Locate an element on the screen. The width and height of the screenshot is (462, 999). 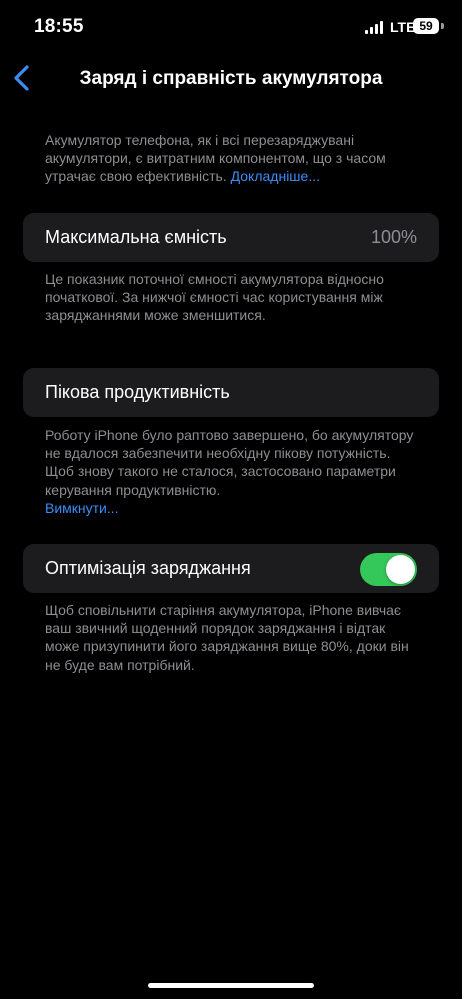
max-capacity-cell: Максимальна ємність 100% is located at coordinates (231, 237).